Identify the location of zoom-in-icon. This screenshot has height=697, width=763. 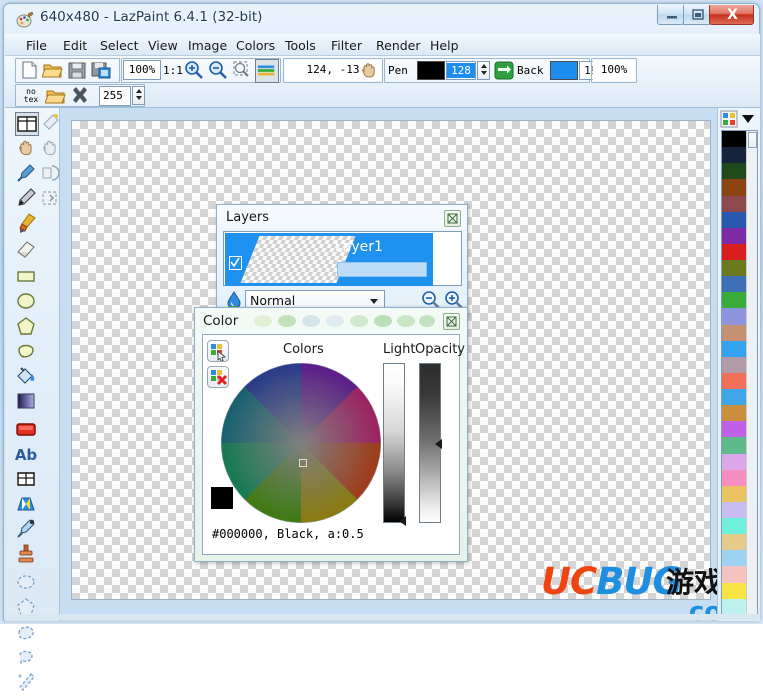
(194, 70).